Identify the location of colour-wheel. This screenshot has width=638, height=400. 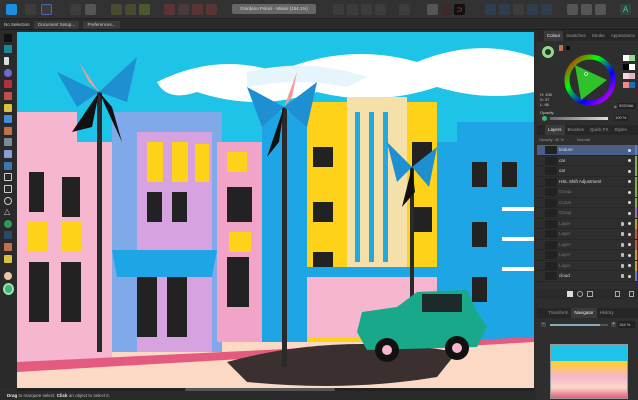
(590, 80).